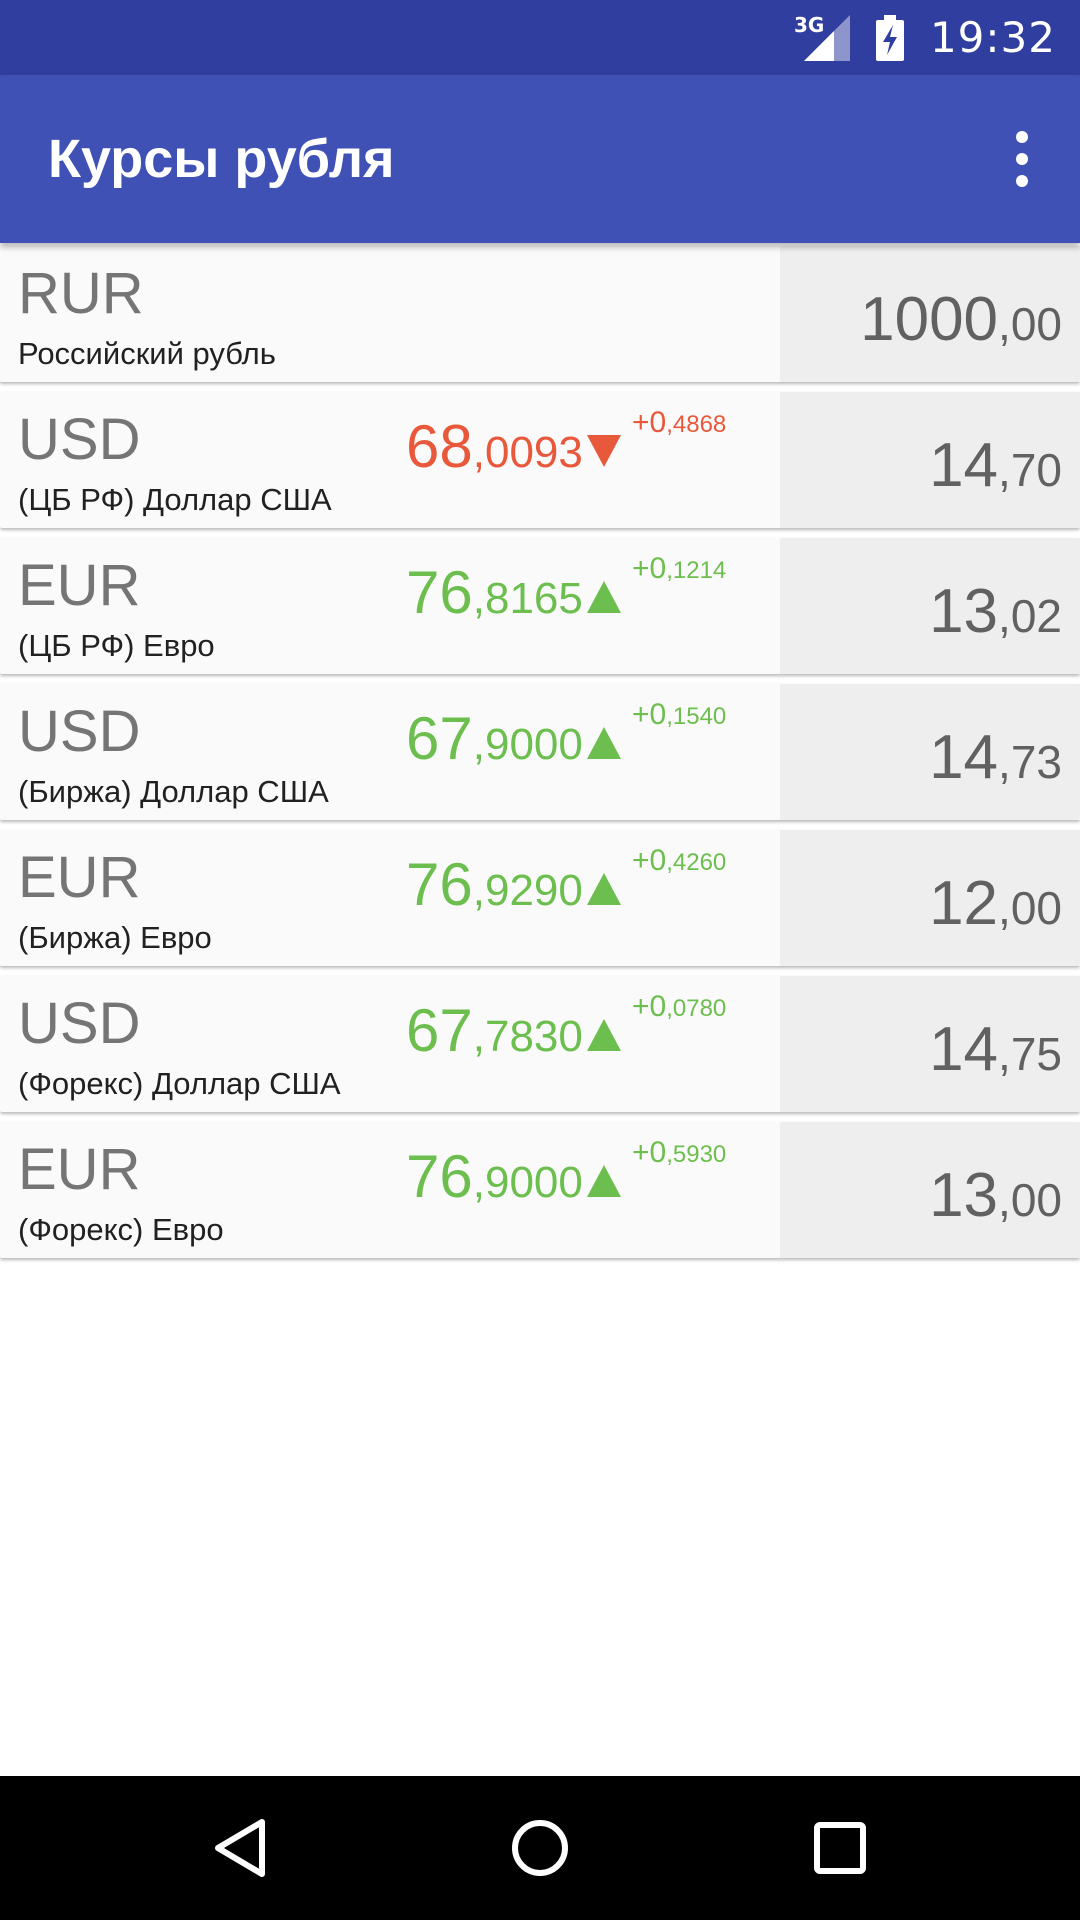 This screenshot has height=1920, width=1080. I want to click on rate-row-2: EUR (ЦБ РФ) Евро 76,8165 +0,1214 13,02, so click(540, 606).